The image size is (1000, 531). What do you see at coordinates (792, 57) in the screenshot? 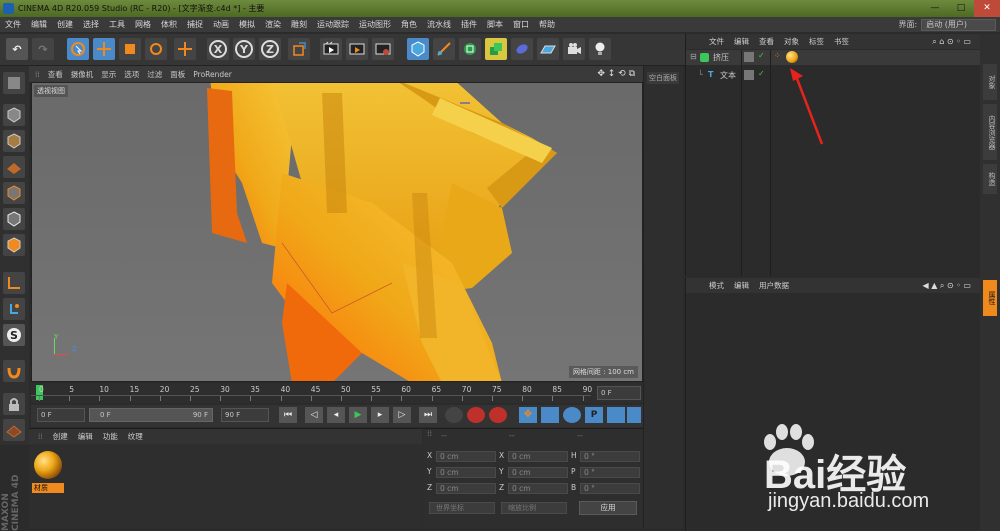
I see `material-tag-icon` at bounding box center [792, 57].